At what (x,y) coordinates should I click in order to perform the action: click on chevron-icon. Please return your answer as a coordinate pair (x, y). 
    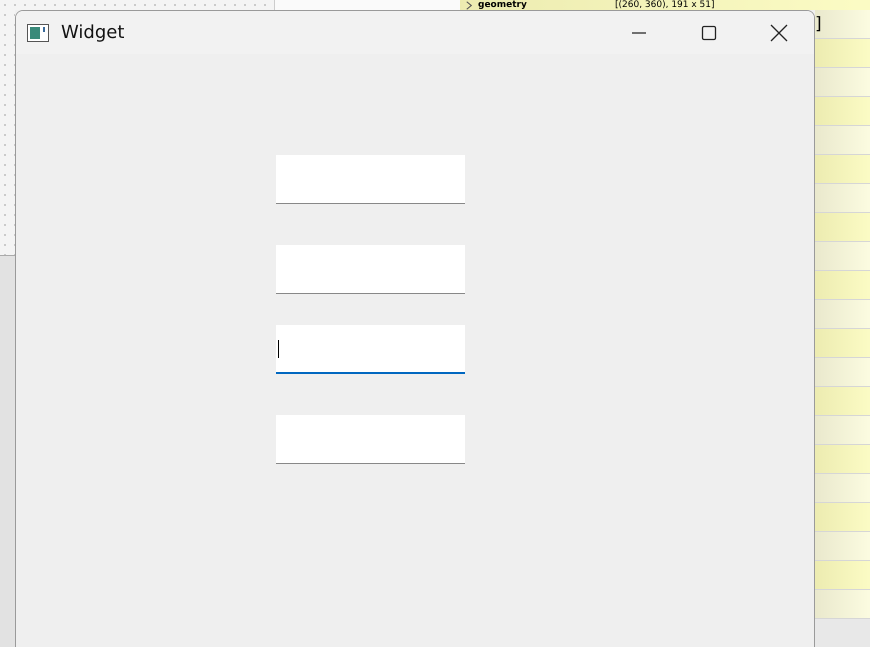
    Looking at the image, I should click on (469, 5).